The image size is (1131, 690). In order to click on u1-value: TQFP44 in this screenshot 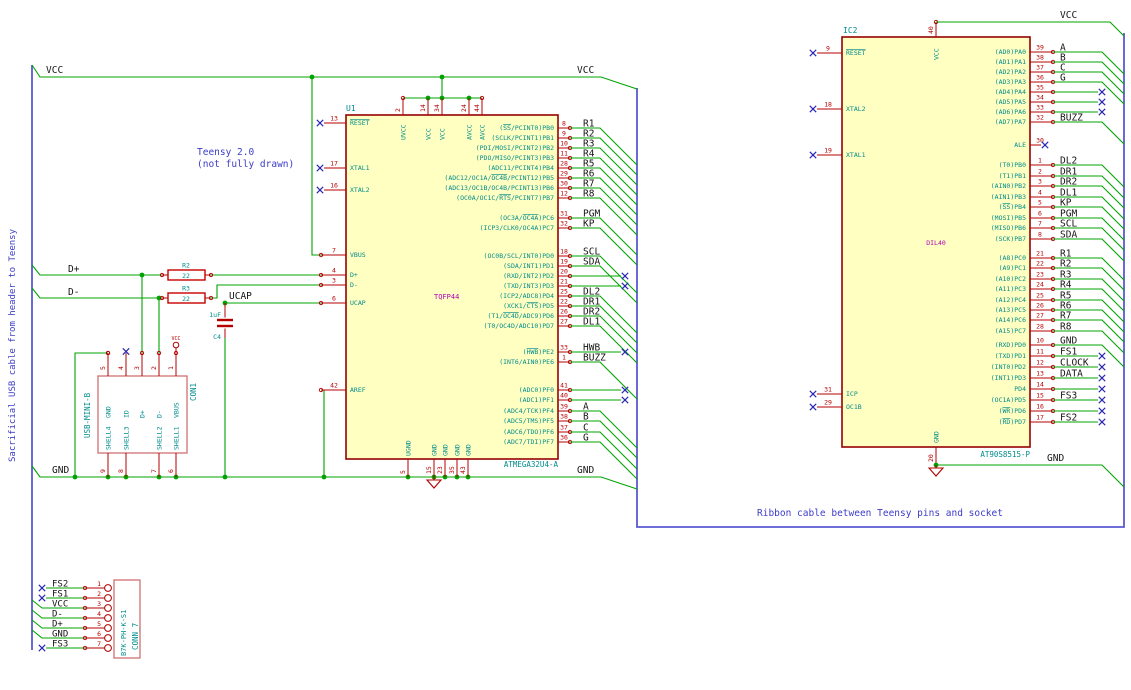, I will do `click(446, 297)`.